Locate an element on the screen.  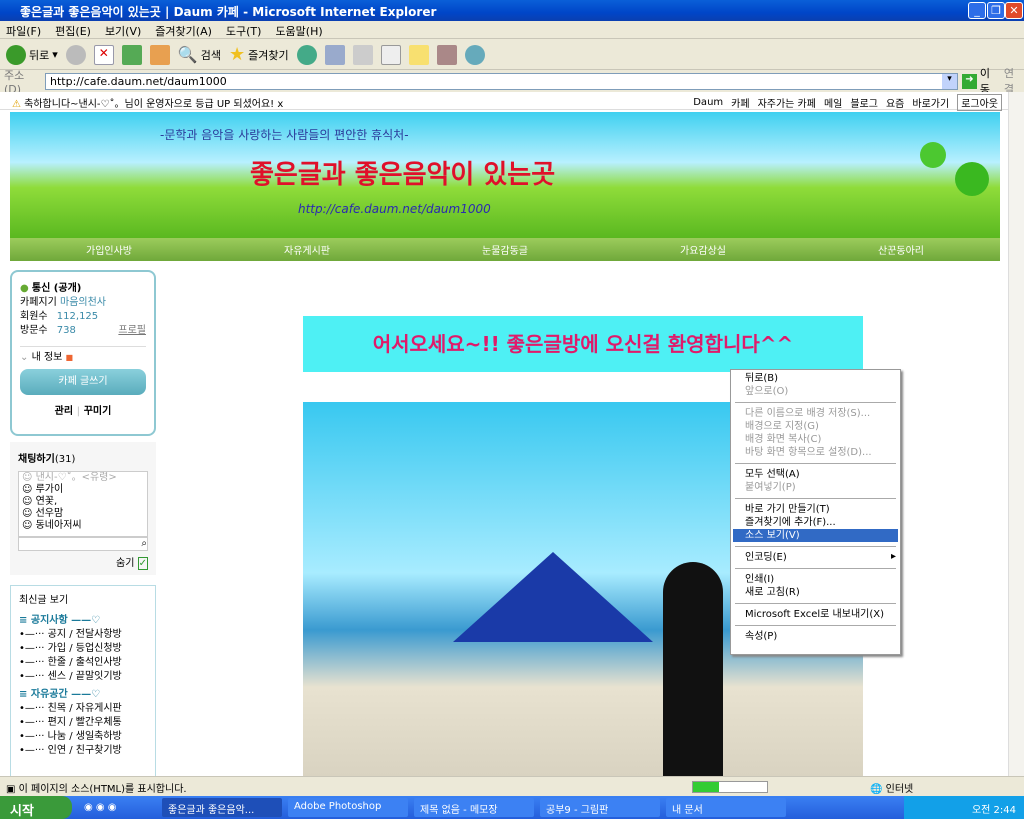
manager-label: 카페지기 is located at coordinates (38, 302).